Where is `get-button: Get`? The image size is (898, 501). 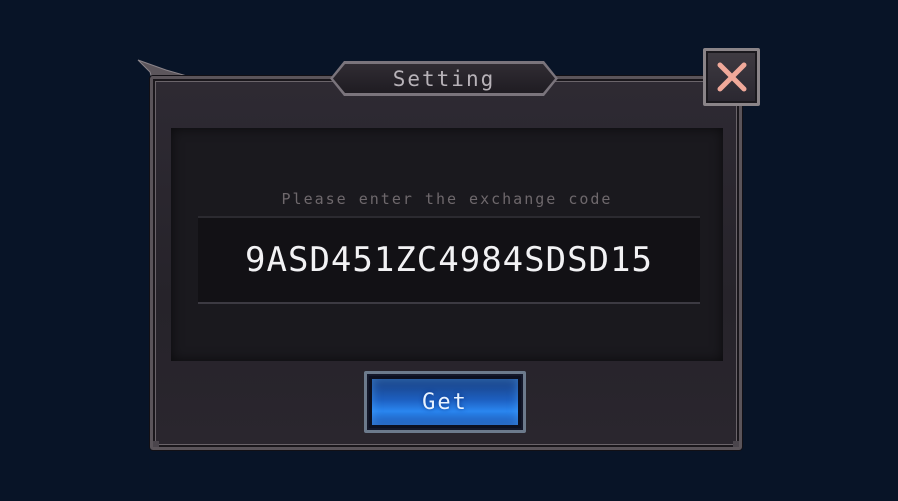 get-button: Get is located at coordinates (445, 402).